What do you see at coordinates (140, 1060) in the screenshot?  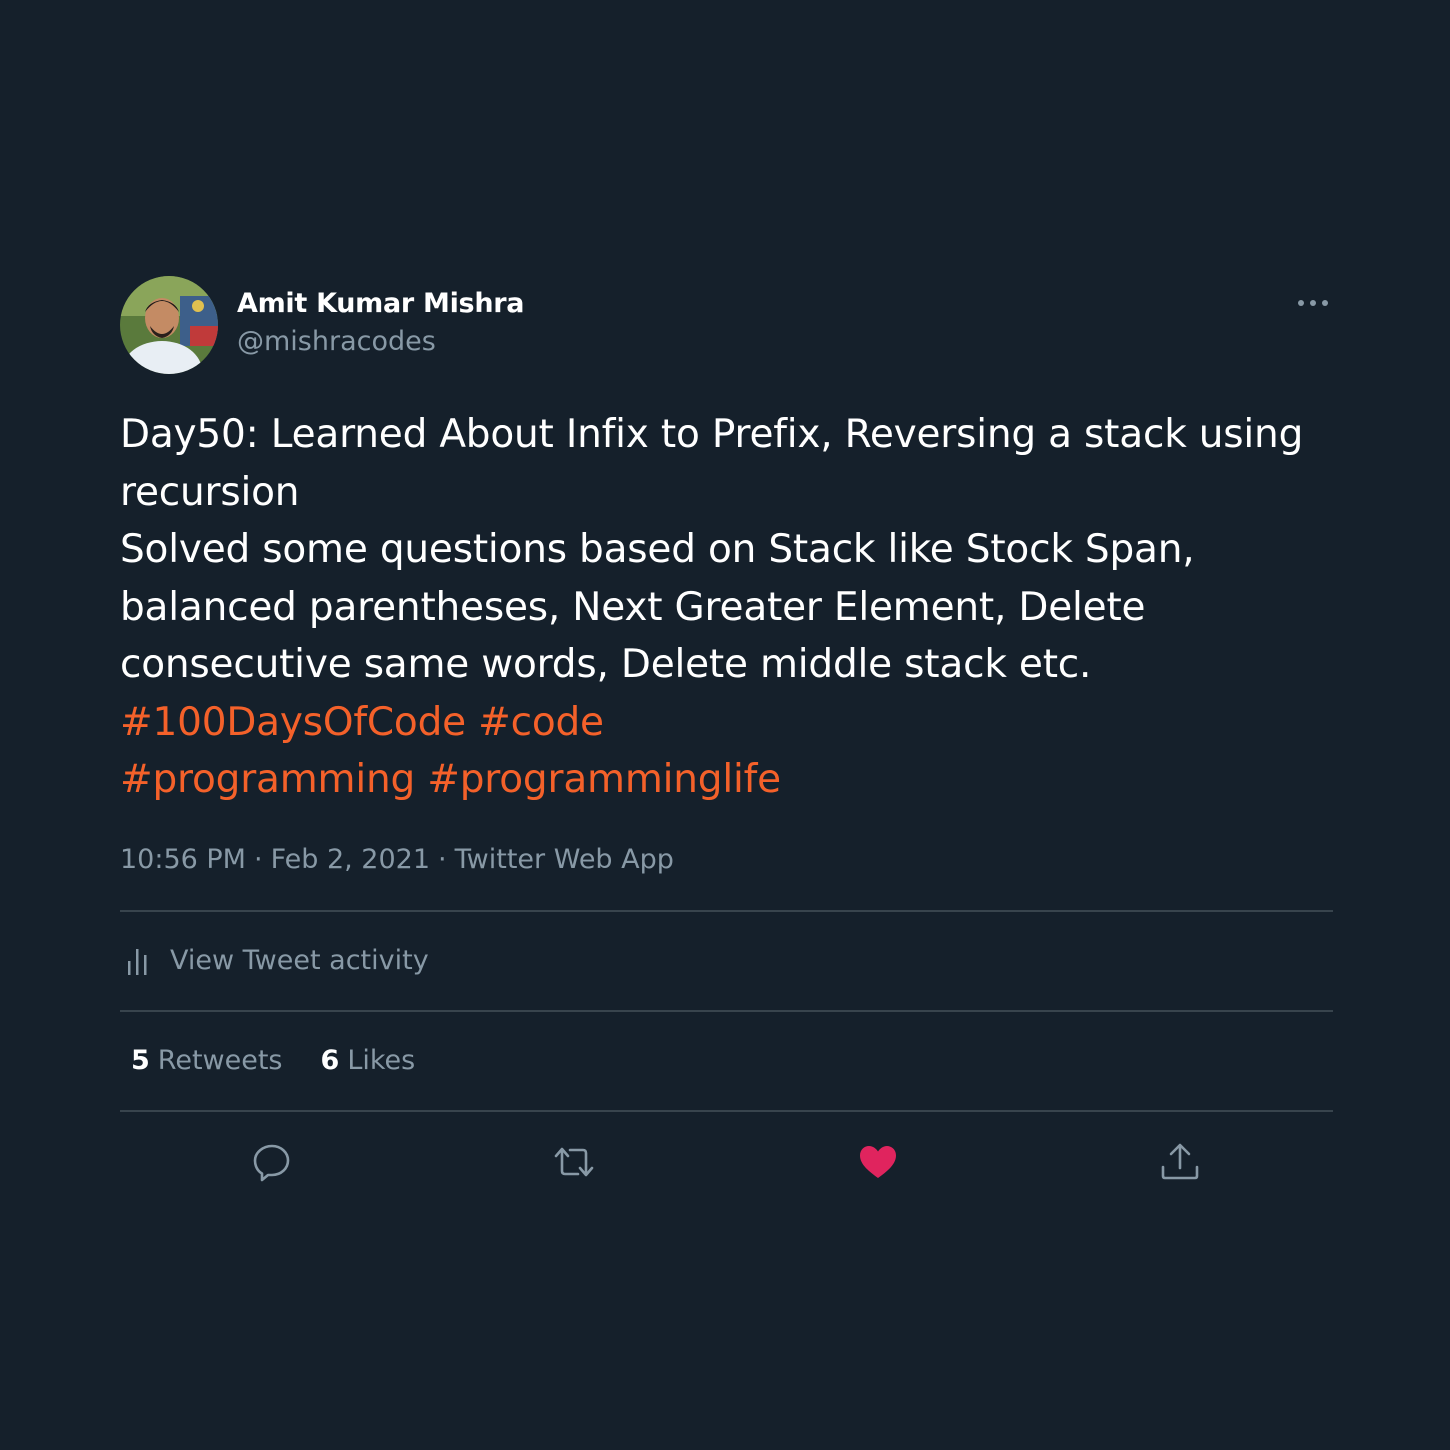 I see `retweets-count: 5` at bounding box center [140, 1060].